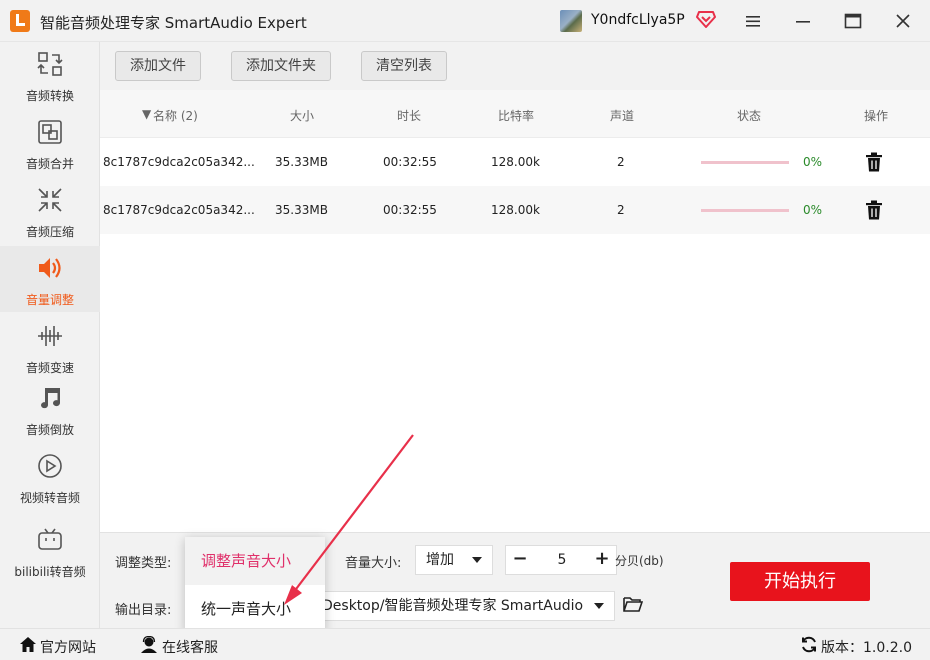 This screenshot has width=930, height=660. What do you see at coordinates (440, 560) in the screenshot?
I see `volume-direction-value: 增加` at bounding box center [440, 560].